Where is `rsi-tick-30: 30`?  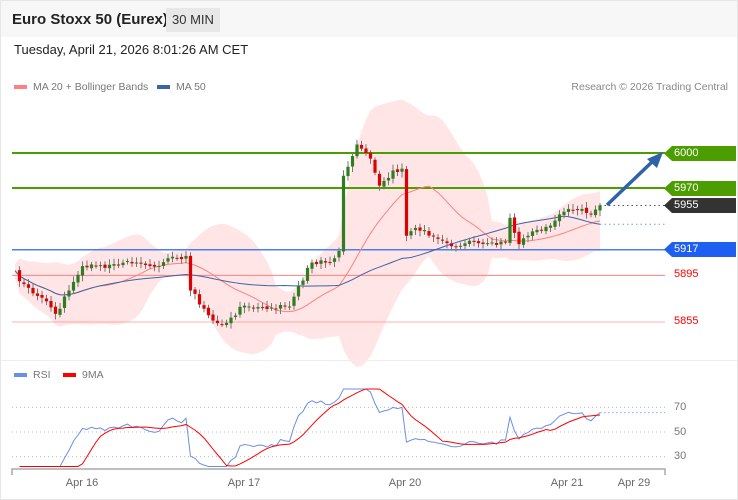 rsi-tick-30: 30 is located at coordinates (680, 456).